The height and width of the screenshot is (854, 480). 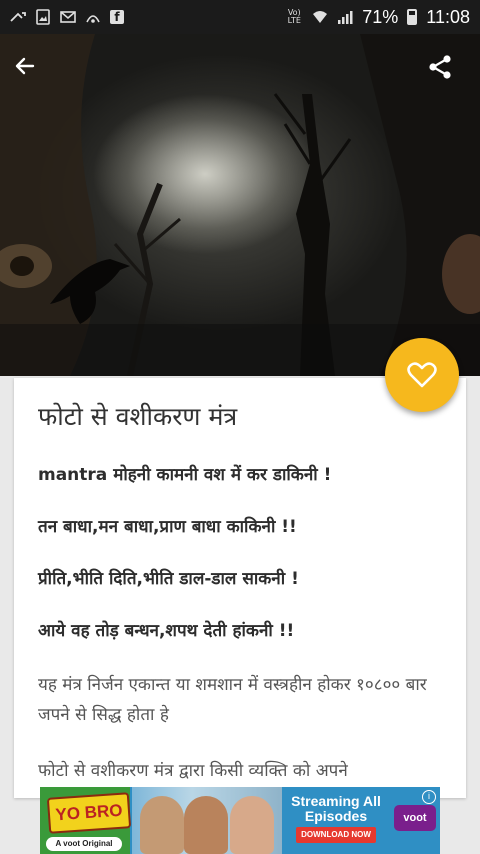 I want to click on mantra-line-3: प्रीति,भीति दिति,भीति डाल-डाल साकनी !, so click(x=168, y=579).